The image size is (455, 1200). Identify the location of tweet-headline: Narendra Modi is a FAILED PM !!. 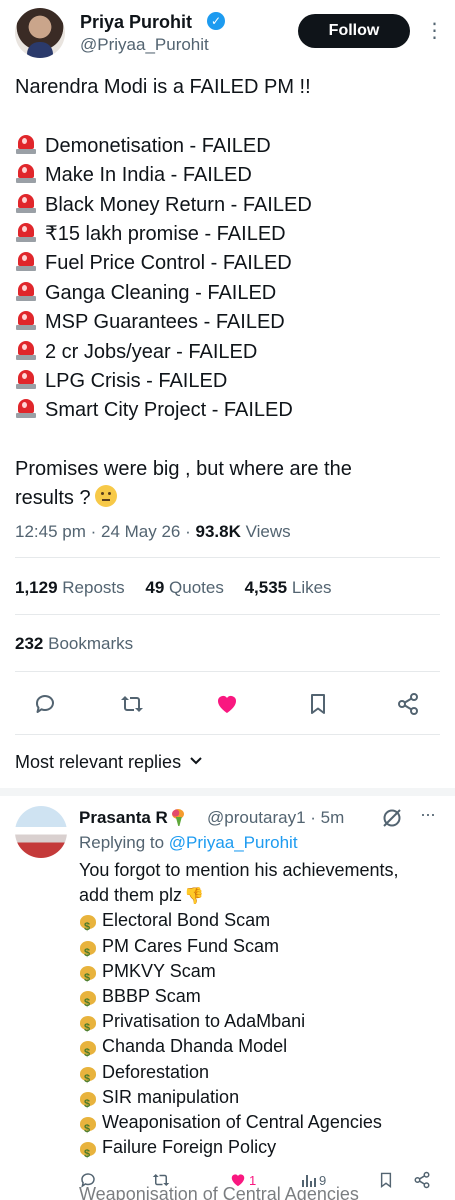
(163, 87).